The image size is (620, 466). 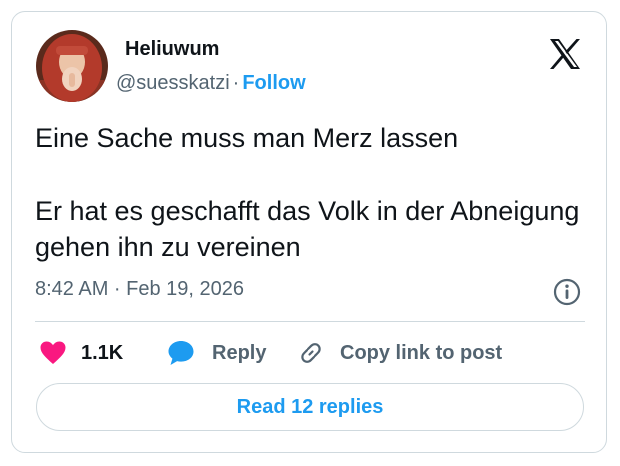 I want to click on reply-label: Reply, so click(x=239, y=352).